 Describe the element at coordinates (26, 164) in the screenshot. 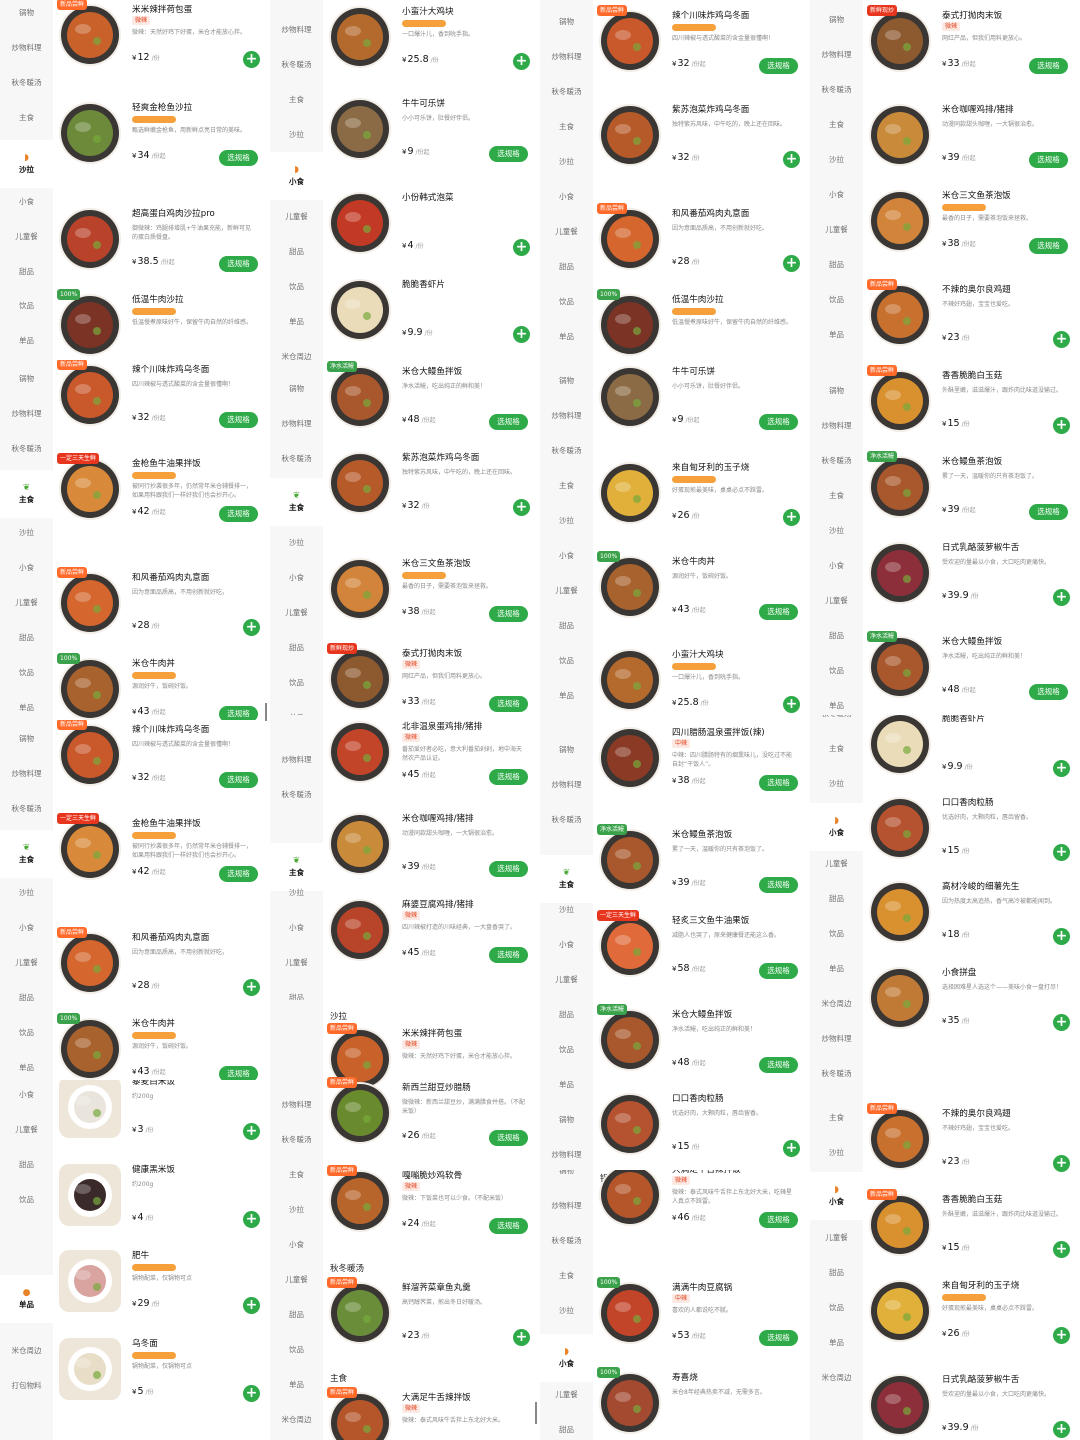

I see `sidebar-item: ◗ 沙拉` at that location.